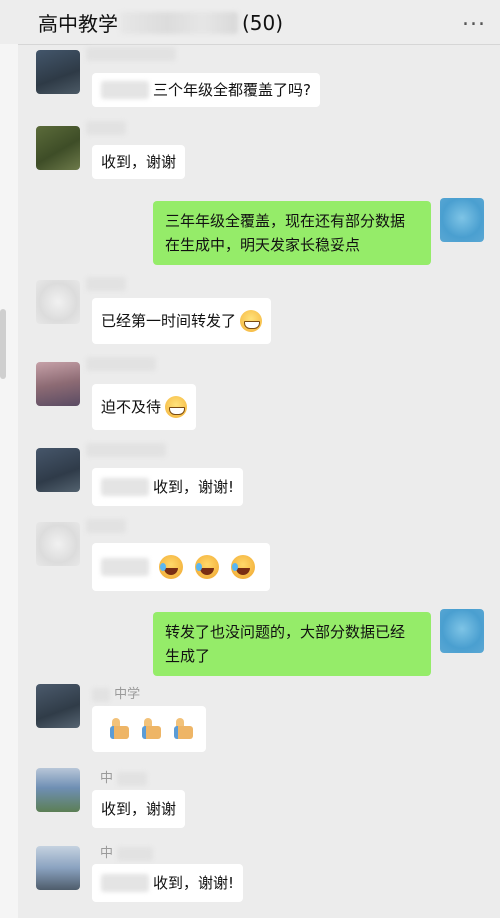 The width and height of the screenshot is (500, 918). I want to click on message-bubble: 三个年级全都覆盖了吗?, so click(206, 90).